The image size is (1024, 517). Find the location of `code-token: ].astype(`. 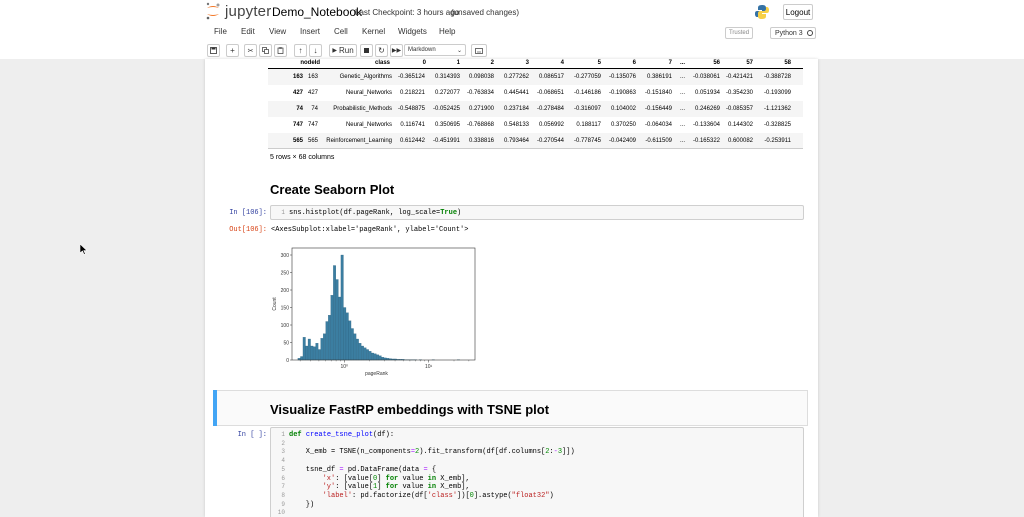

code-token: ].astype( is located at coordinates (492, 495).